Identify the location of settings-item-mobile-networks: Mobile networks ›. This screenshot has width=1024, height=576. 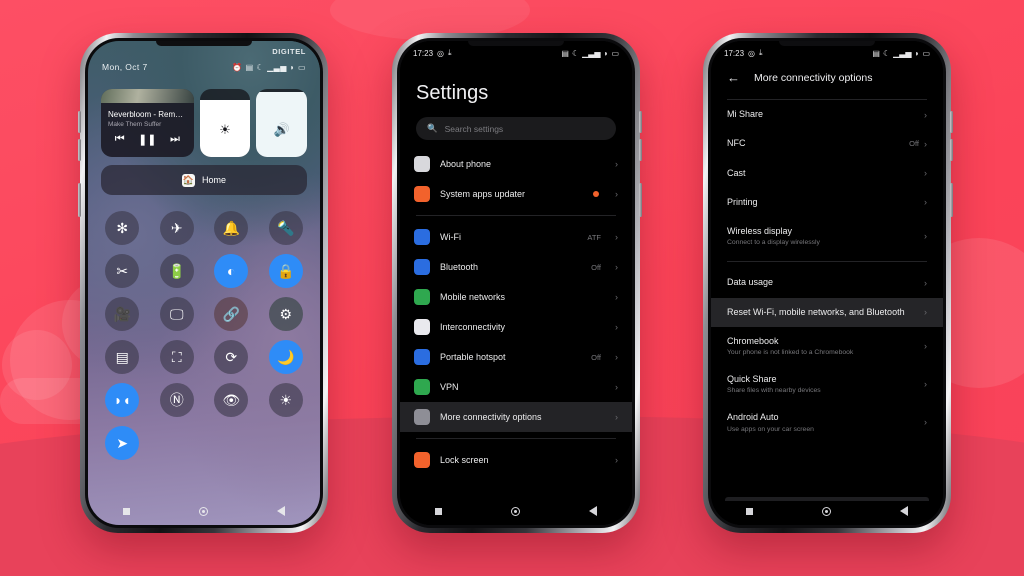
(516, 297).